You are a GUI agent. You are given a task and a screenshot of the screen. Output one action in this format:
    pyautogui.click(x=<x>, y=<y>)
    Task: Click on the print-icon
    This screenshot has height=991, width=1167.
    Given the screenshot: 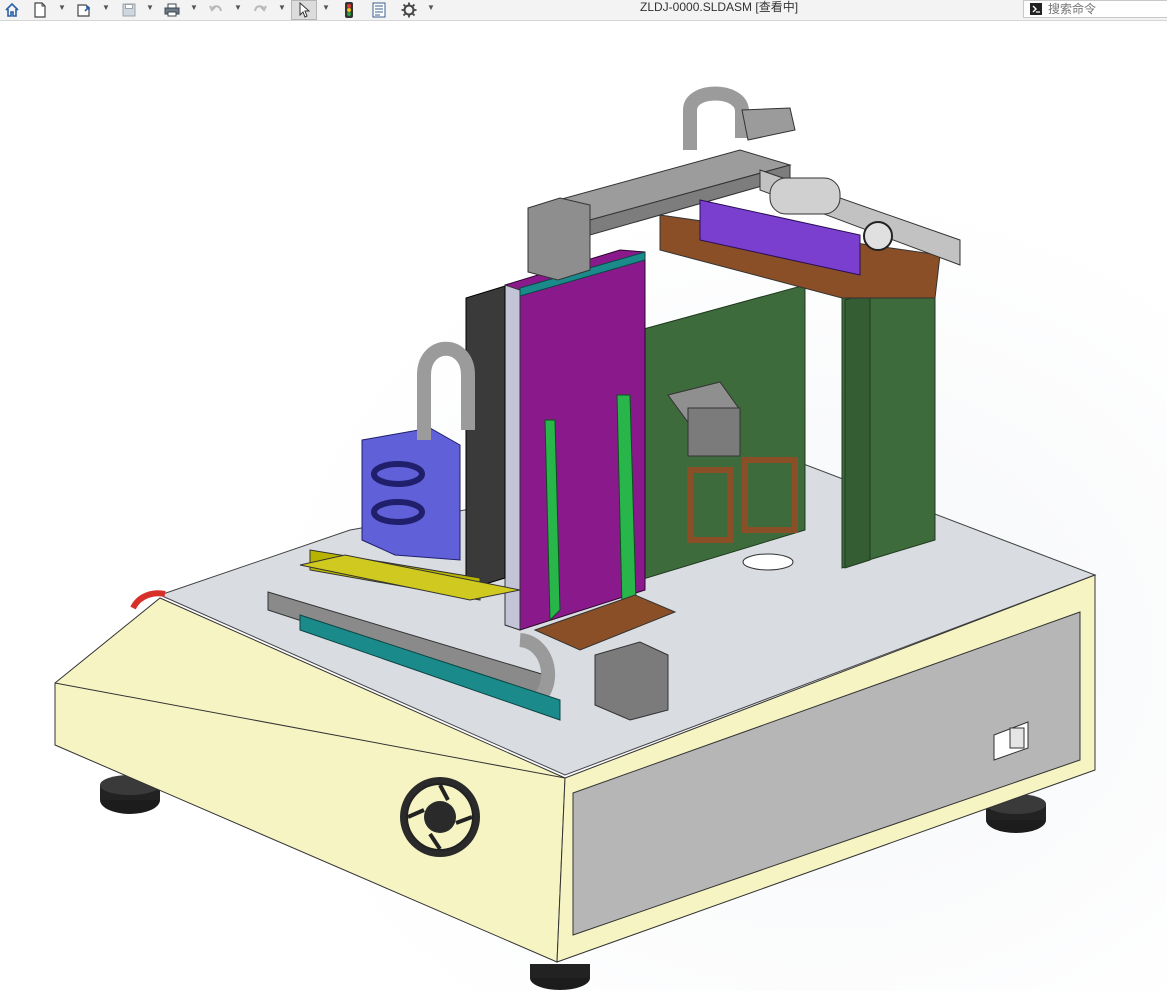 What is the action you would take?
    pyautogui.click(x=172, y=10)
    